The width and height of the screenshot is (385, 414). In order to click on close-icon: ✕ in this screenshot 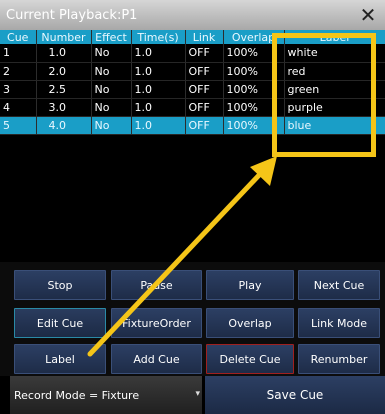, I will do `click(368, 15)`.